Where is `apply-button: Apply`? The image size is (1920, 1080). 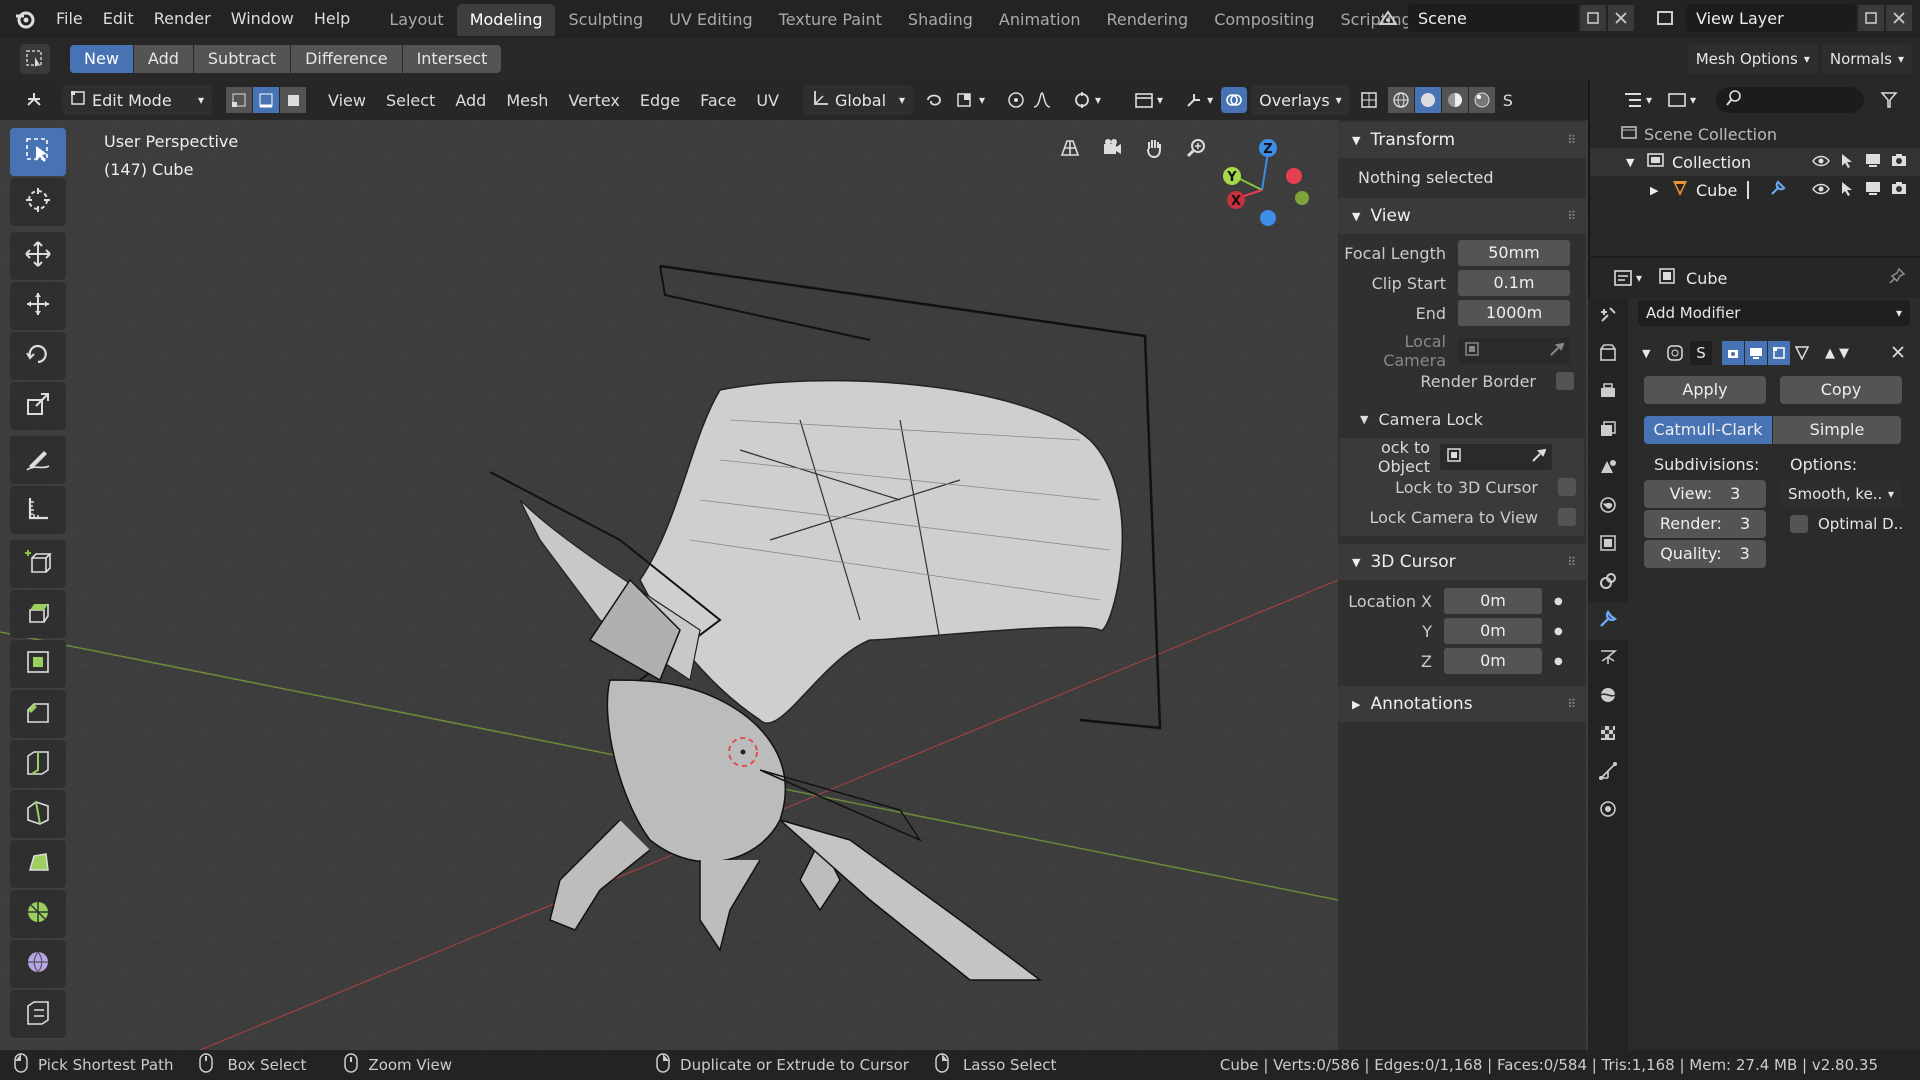
apply-button: Apply is located at coordinates (1705, 390).